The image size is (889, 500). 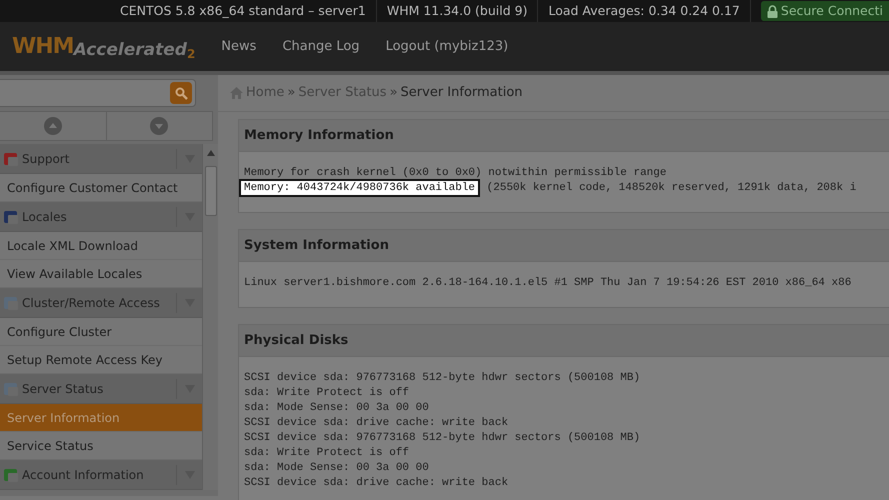 What do you see at coordinates (238, 46) in the screenshot?
I see `nav-link: News` at bounding box center [238, 46].